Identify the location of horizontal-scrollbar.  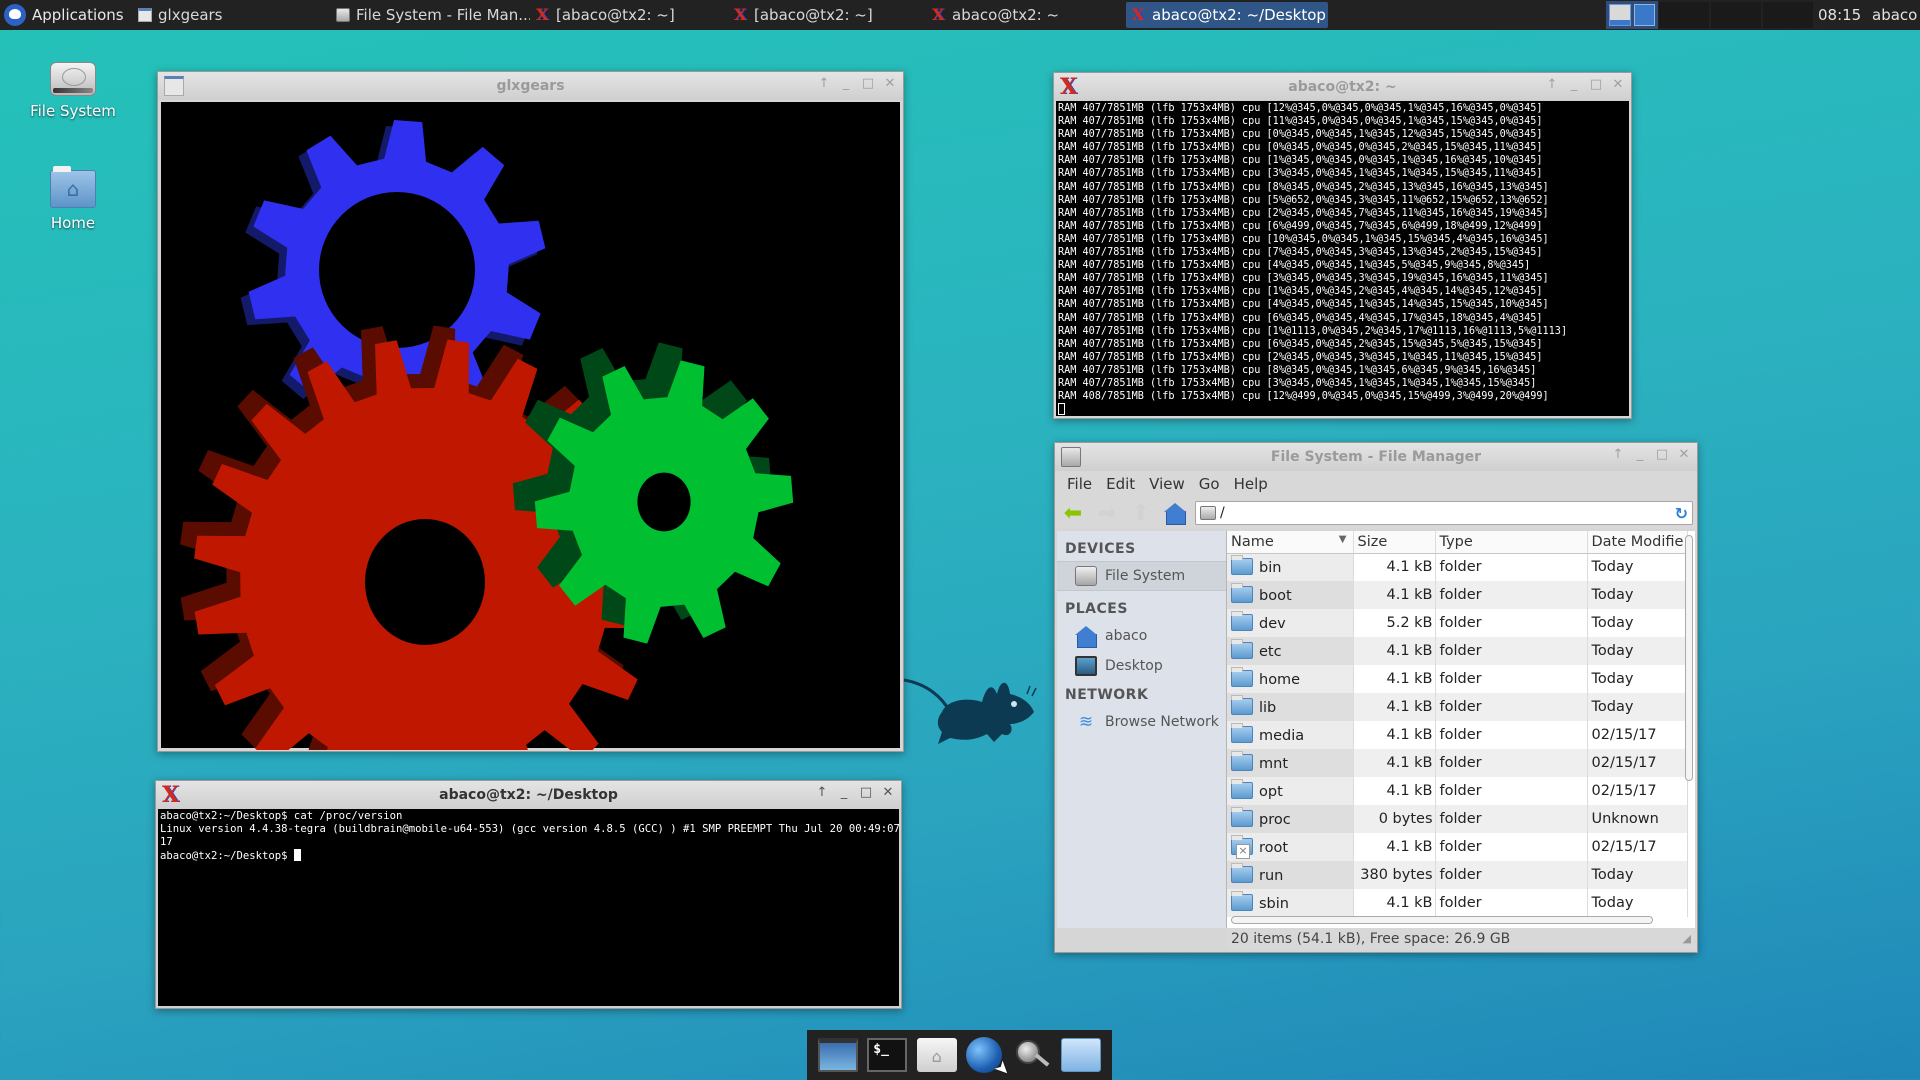
(1442, 920).